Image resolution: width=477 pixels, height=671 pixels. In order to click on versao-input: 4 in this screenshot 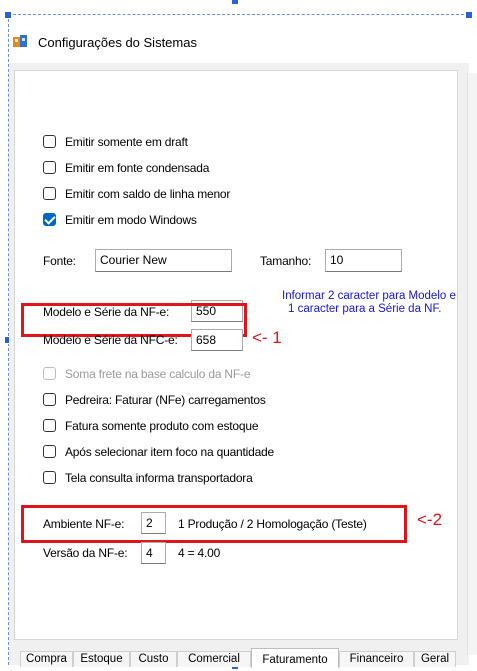, I will do `click(153, 553)`.